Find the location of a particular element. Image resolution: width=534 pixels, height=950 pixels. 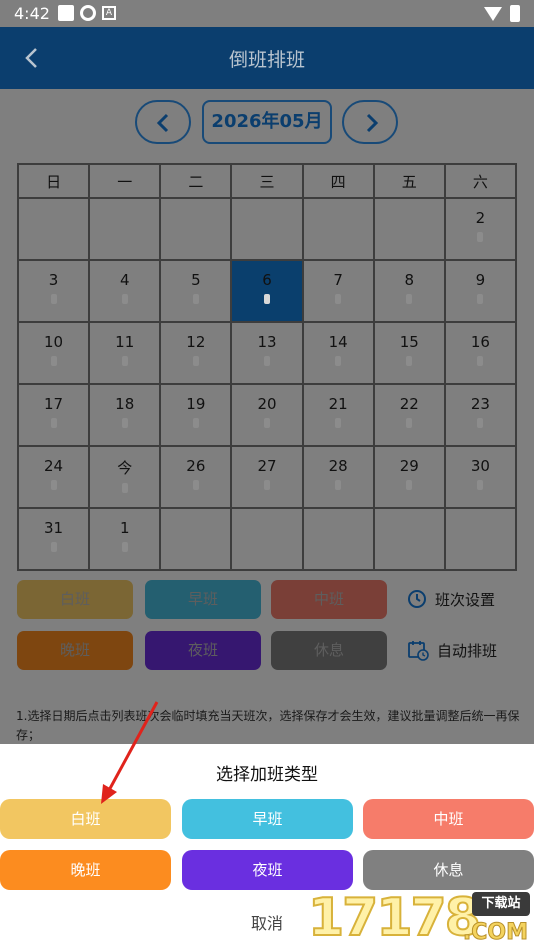

calendar-day-cell: 27 is located at coordinates (267, 477).